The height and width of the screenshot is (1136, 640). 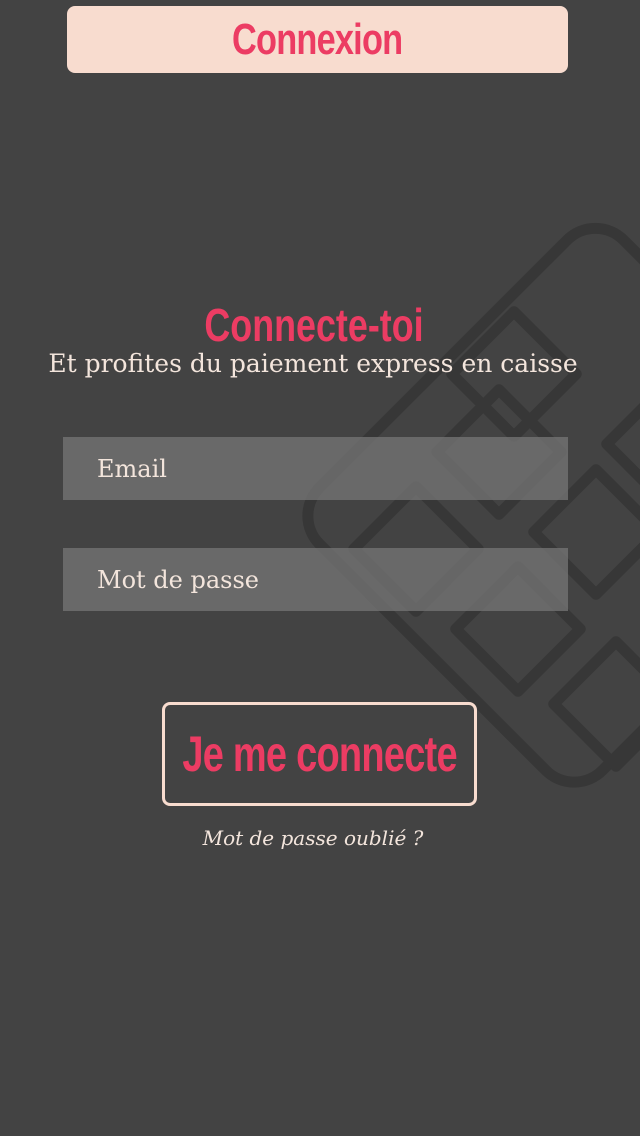 I want to click on login-button: Je me connecte, so click(x=319, y=754).